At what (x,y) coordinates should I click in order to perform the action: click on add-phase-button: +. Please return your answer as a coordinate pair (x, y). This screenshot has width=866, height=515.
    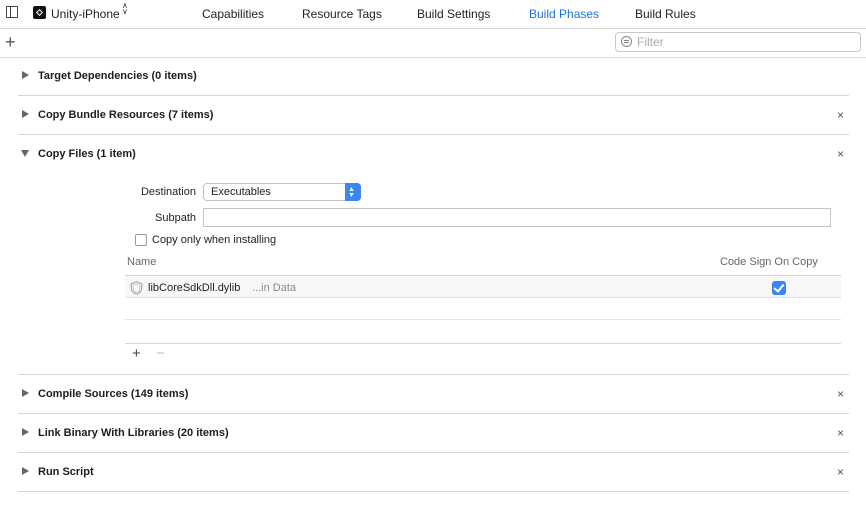
    Looking at the image, I should click on (10, 42).